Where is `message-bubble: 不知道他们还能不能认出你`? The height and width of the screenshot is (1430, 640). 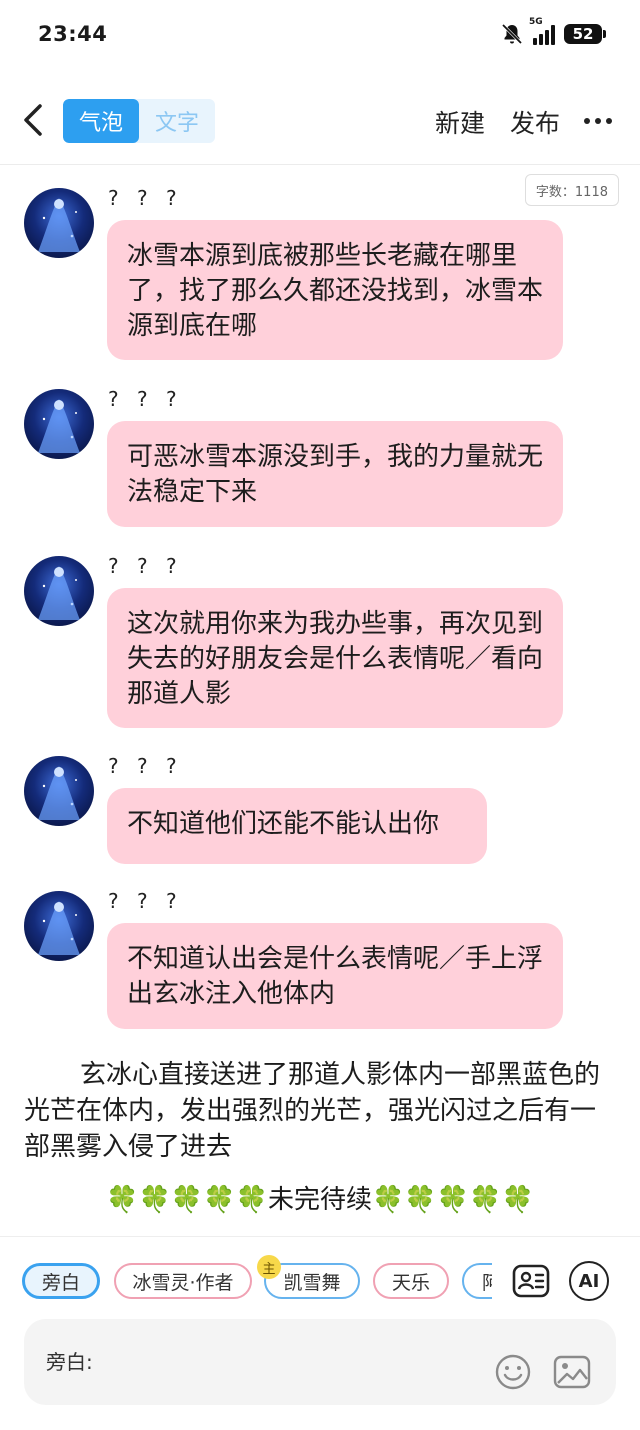
message-bubble: 不知道他们还能不能认出你 is located at coordinates (297, 826).